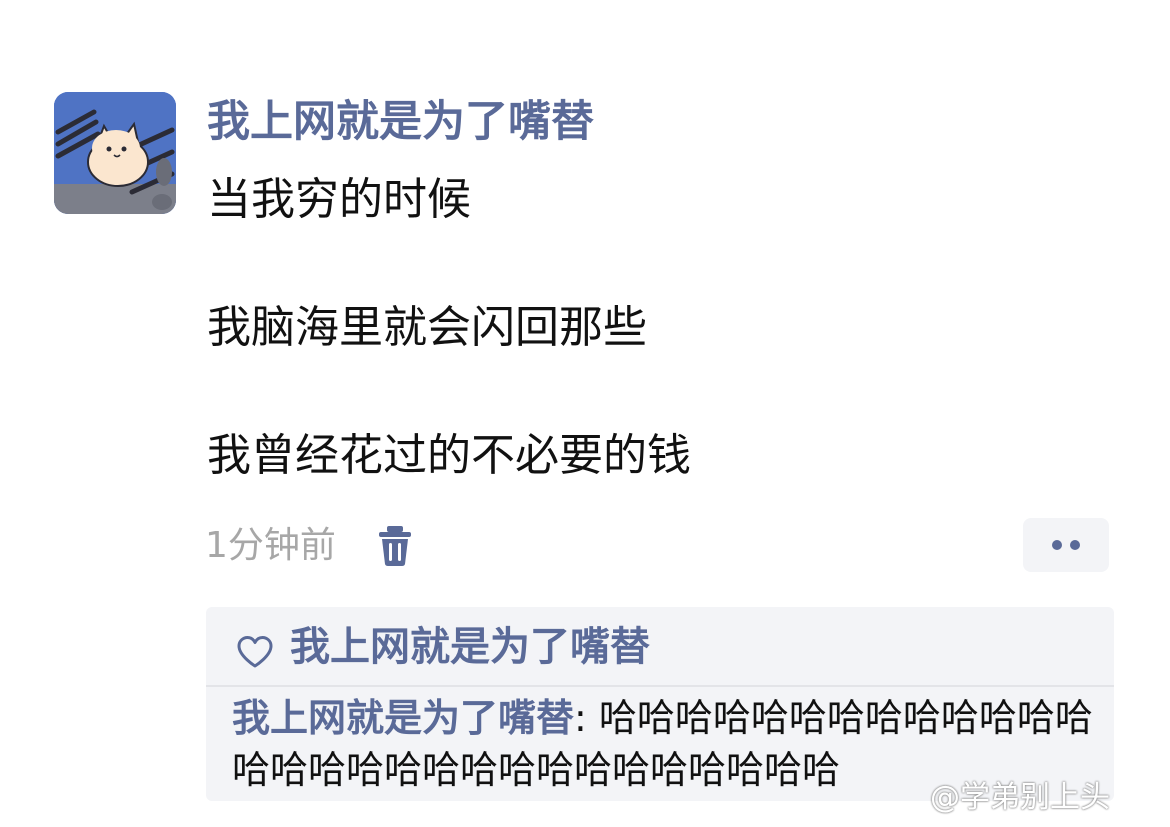 This screenshot has width=1170, height=827. Describe the element at coordinates (395, 546) in the screenshot. I see `trash-icon` at that location.